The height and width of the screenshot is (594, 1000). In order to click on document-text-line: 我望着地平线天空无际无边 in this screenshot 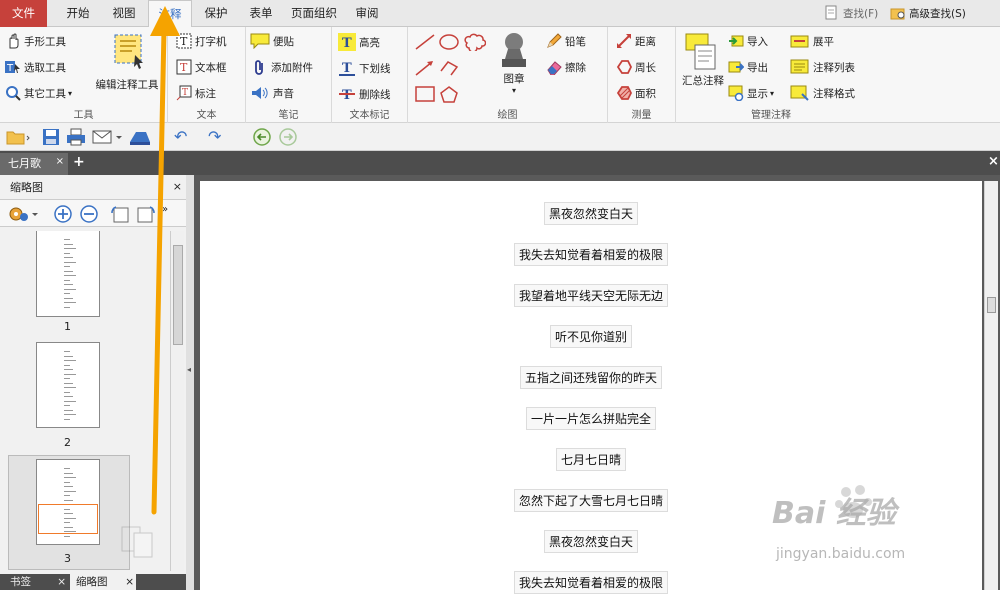, I will do `click(591, 295)`.